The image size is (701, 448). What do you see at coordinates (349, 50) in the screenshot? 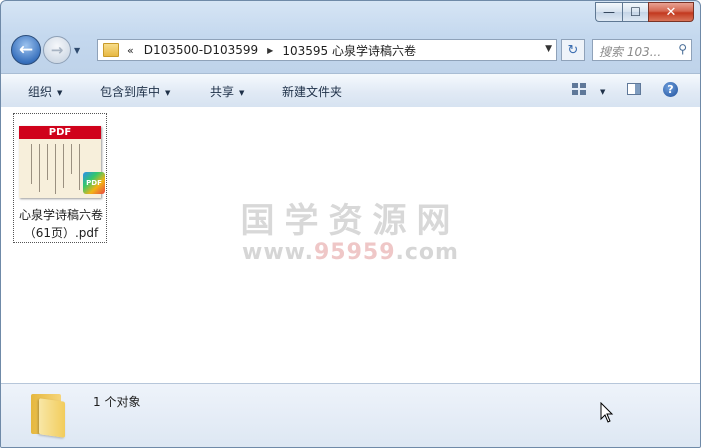
I see `breadcrumb-item: 103595 心泉学诗稿六卷` at bounding box center [349, 50].